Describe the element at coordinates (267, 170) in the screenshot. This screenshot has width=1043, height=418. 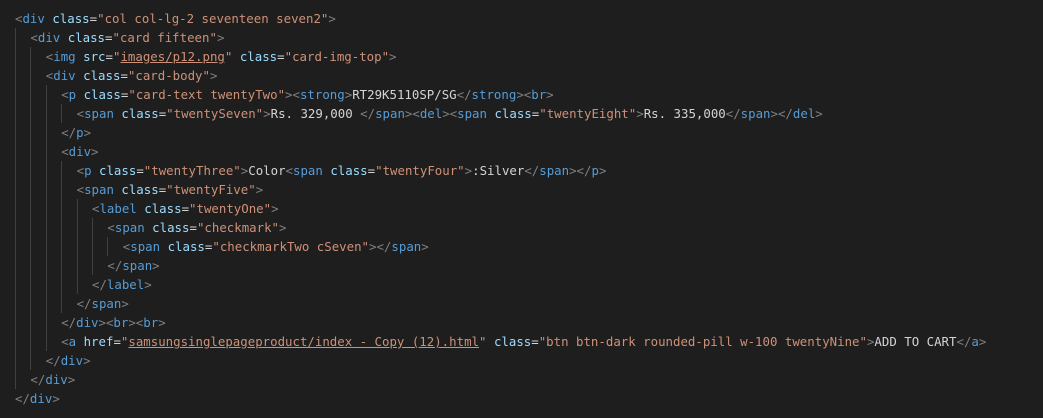
I see `code-token: Color` at that location.